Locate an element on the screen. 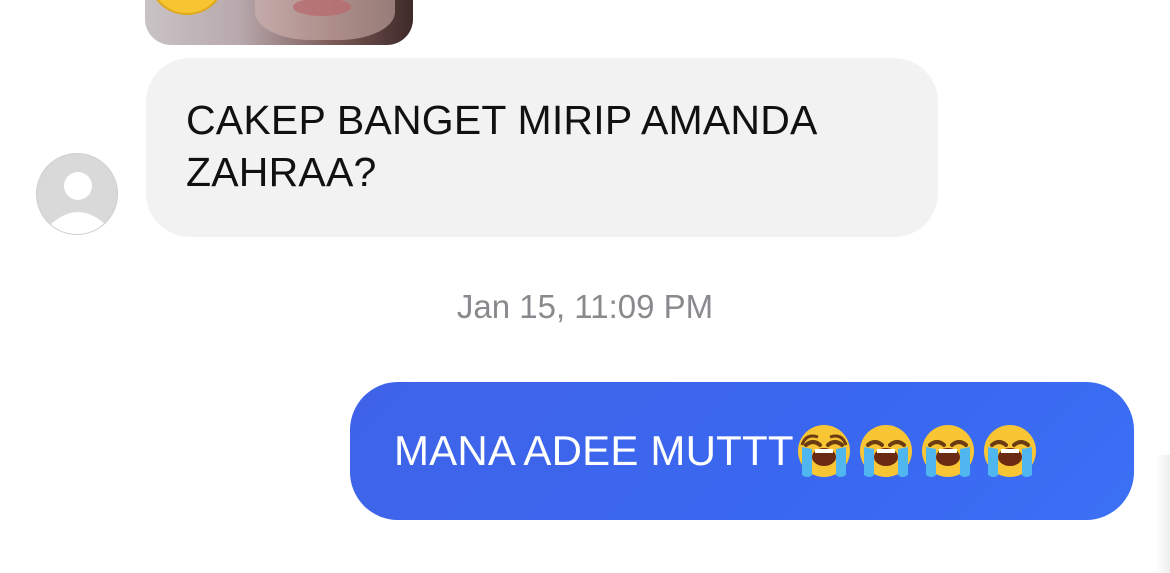  outgoing-emojis is located at coordinates (917, 451).